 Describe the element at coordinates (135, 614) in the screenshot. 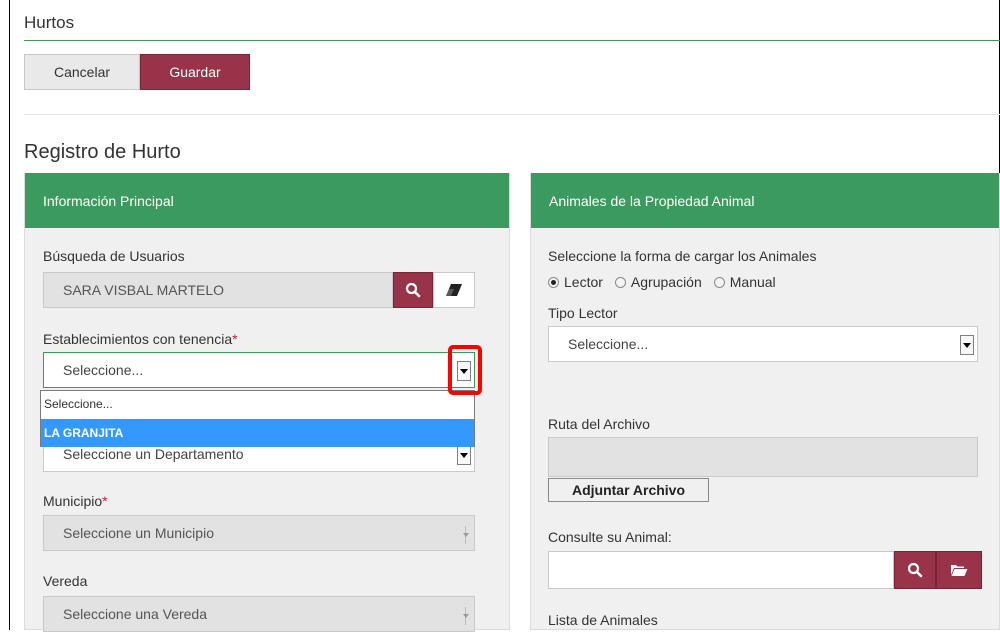

I see `village-select-value: Seleccione una Vereda` at that location.